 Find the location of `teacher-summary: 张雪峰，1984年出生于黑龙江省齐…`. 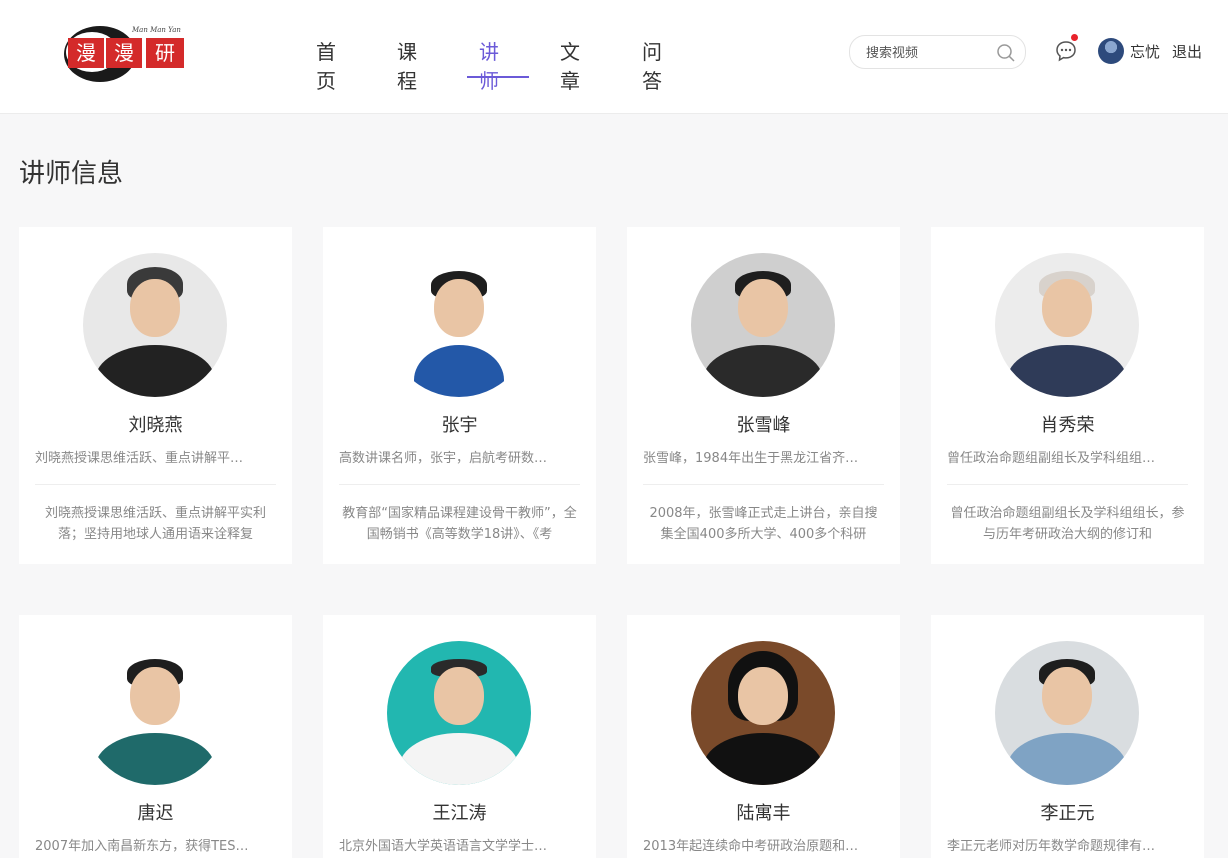

teacher-summary: 张雪峰，1984年出生于黑龙江省齐… is located at coordinates (751, 458).